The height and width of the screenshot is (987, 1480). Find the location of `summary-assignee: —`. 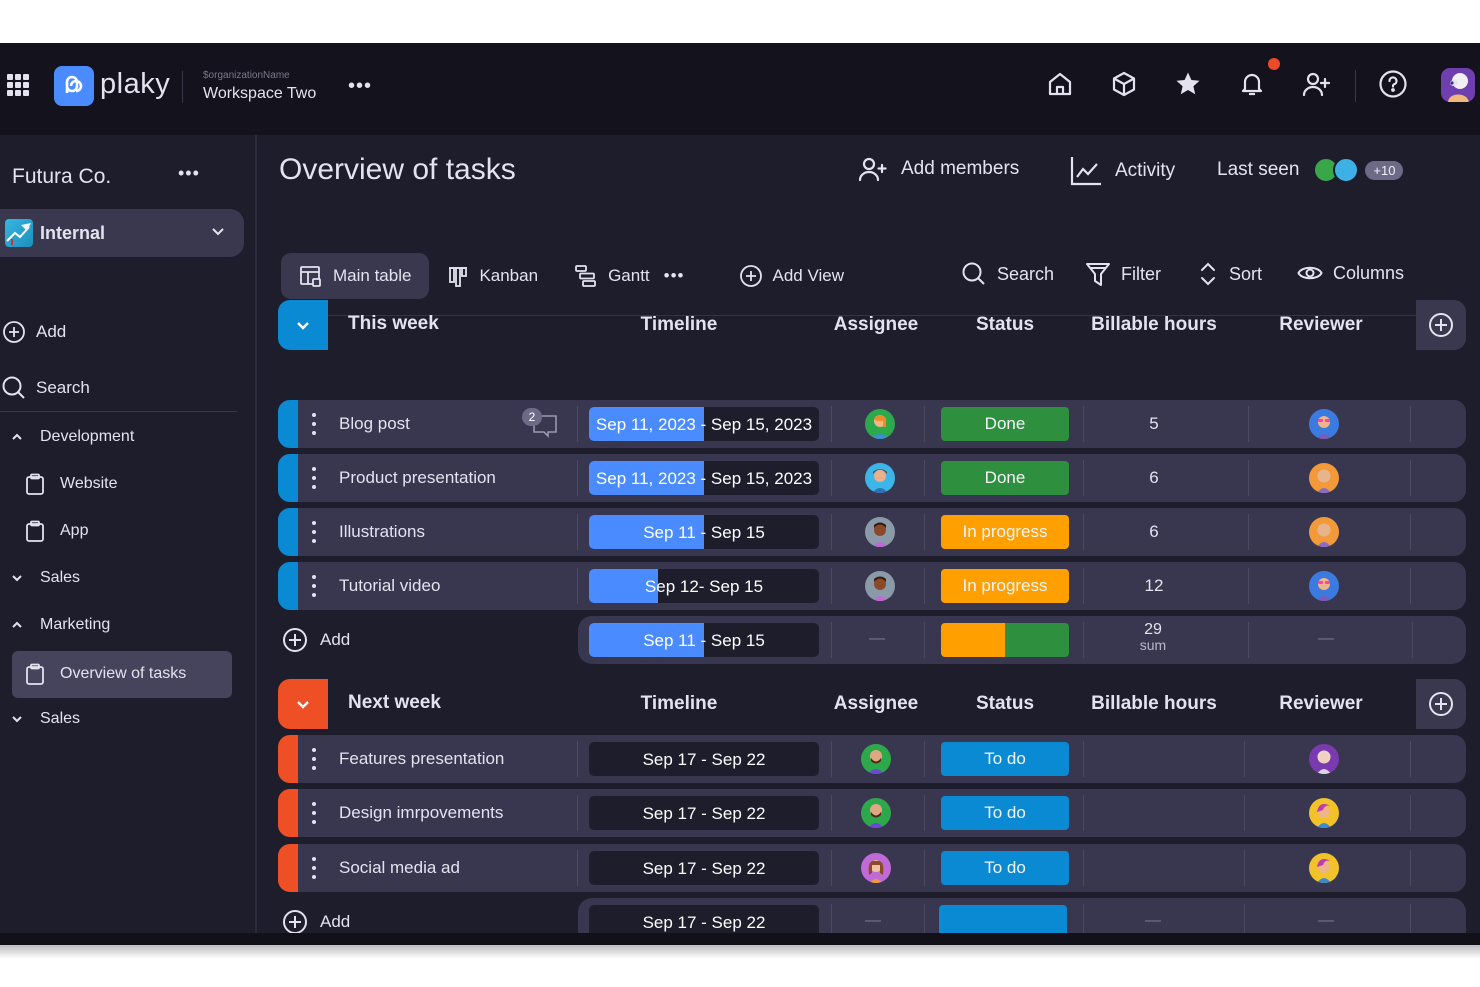

summary-assignee: — is located at coordinates (873, 920).